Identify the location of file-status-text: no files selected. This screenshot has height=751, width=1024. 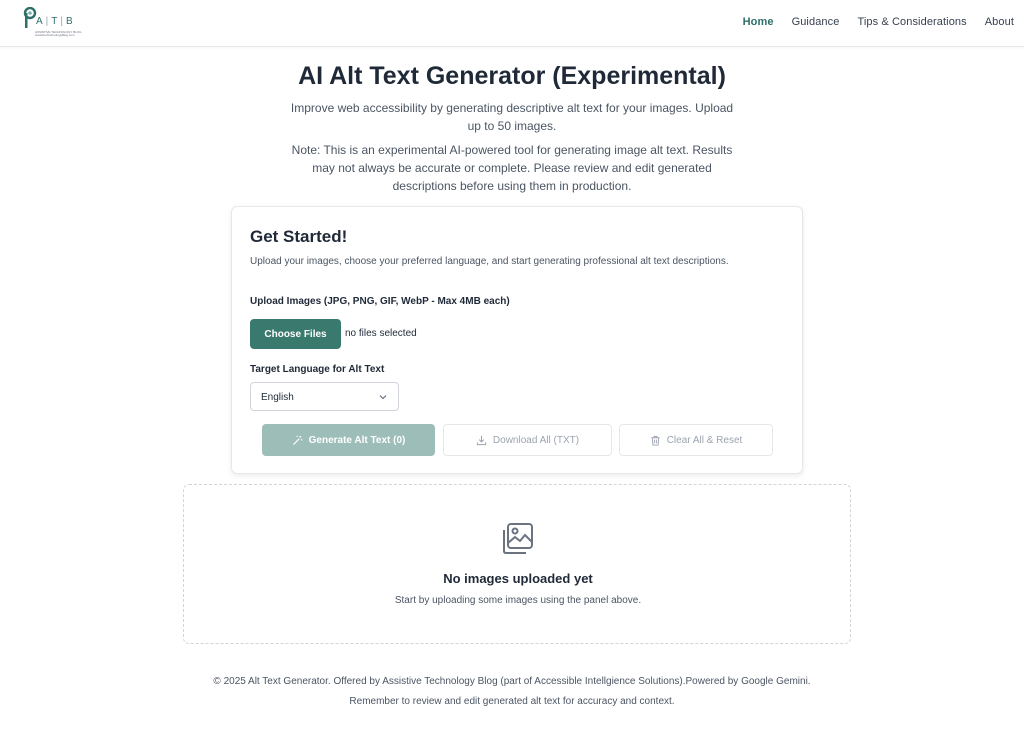
(381, 333).